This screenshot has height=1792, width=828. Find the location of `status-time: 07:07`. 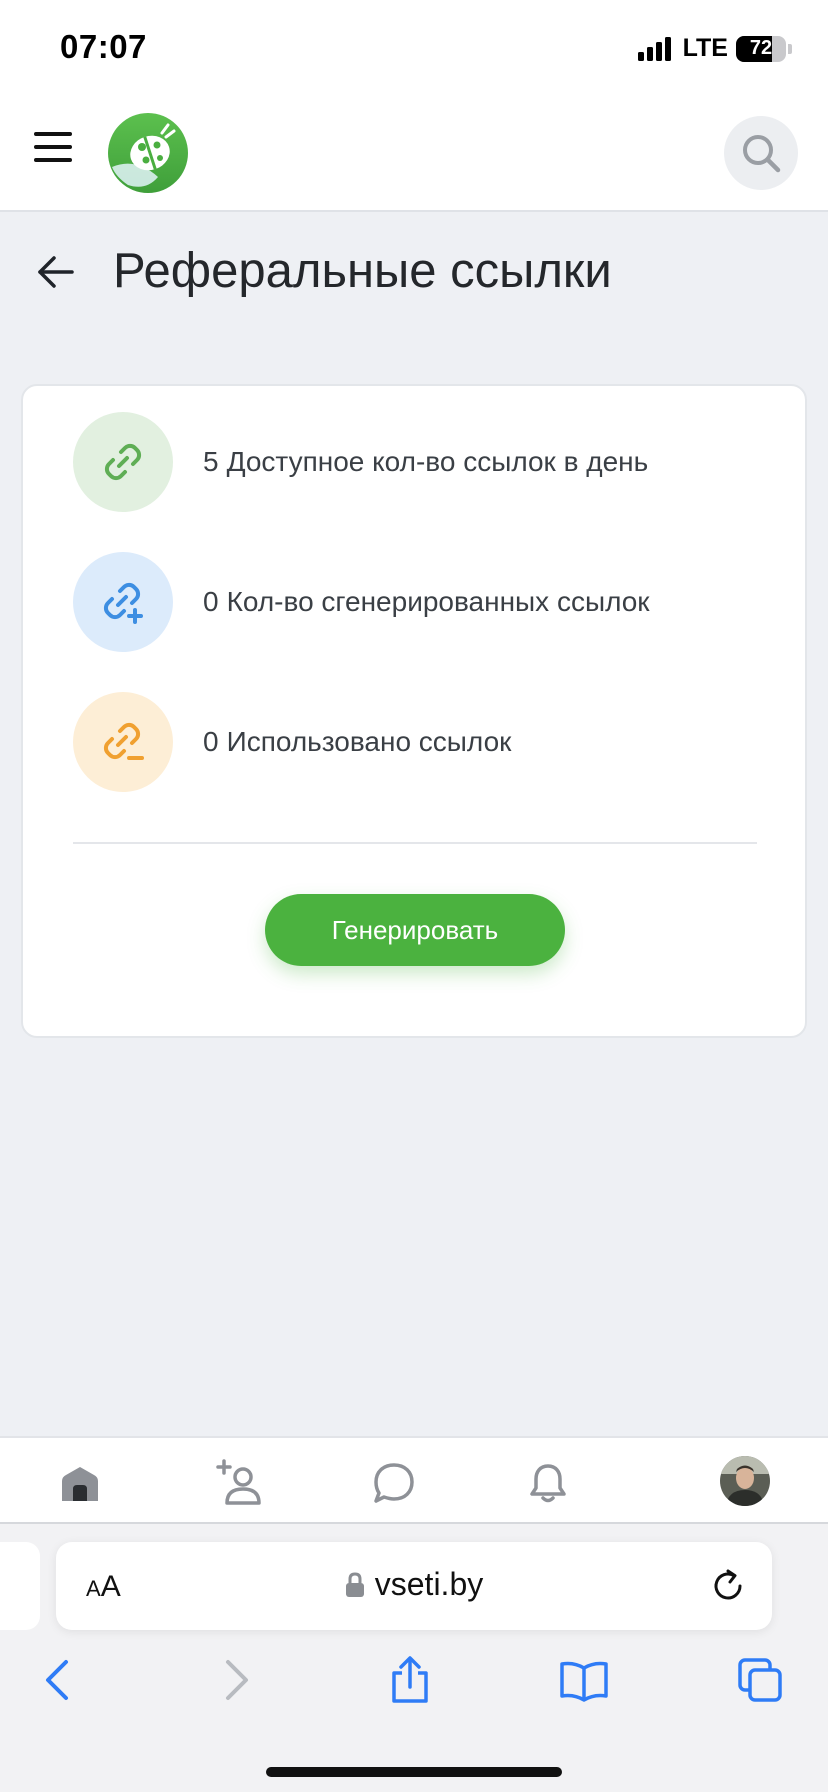

status-time: 07:07 is located at coordinates (103, 46).